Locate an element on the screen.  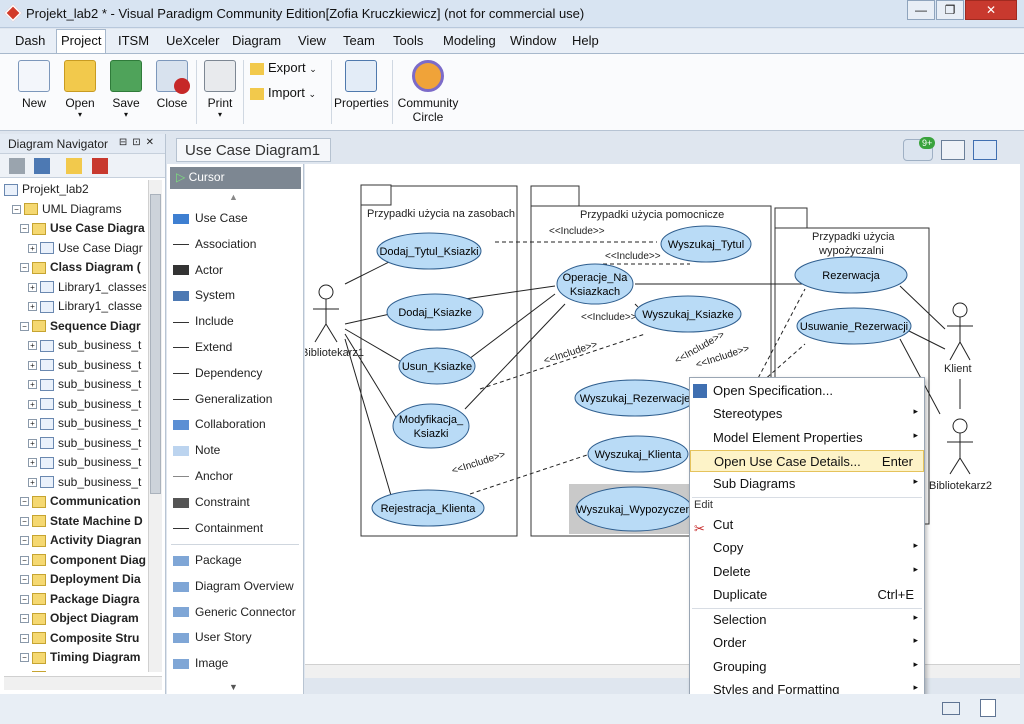
toolbar-folder-icon is located at coordinates (74, 166).